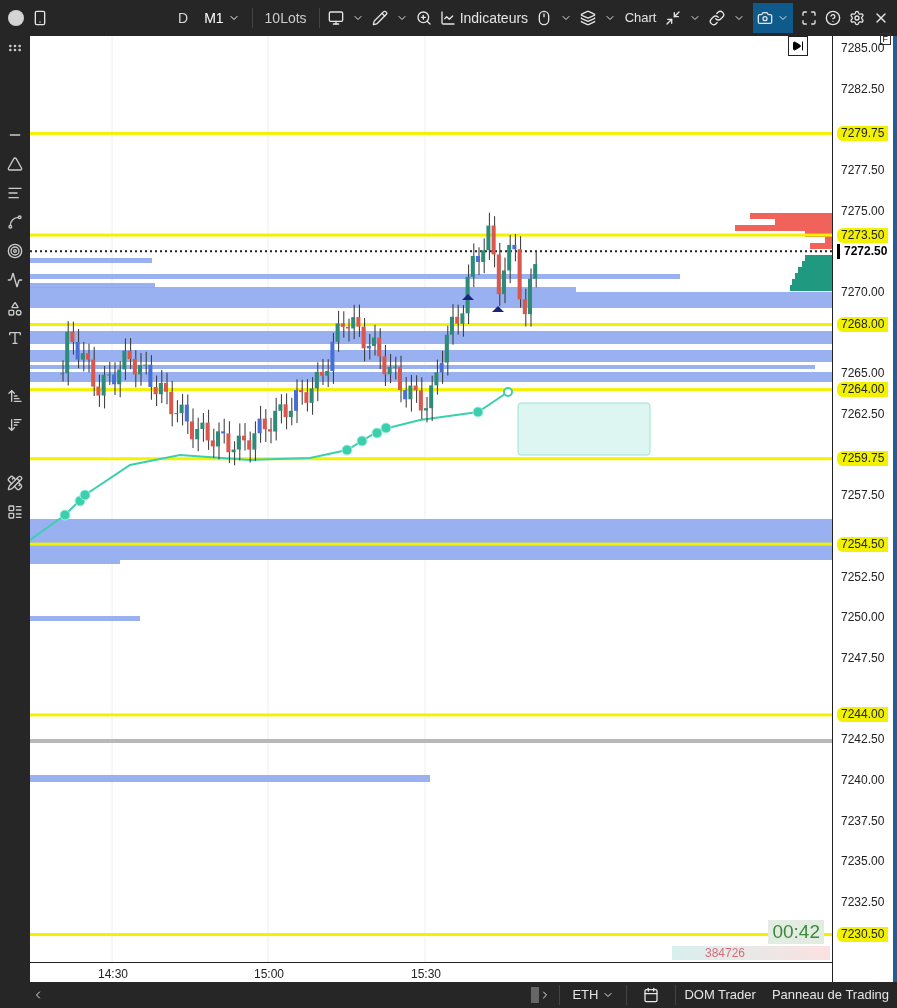  I want to click on level-price-tag: 7273.50, so click(863, 235).